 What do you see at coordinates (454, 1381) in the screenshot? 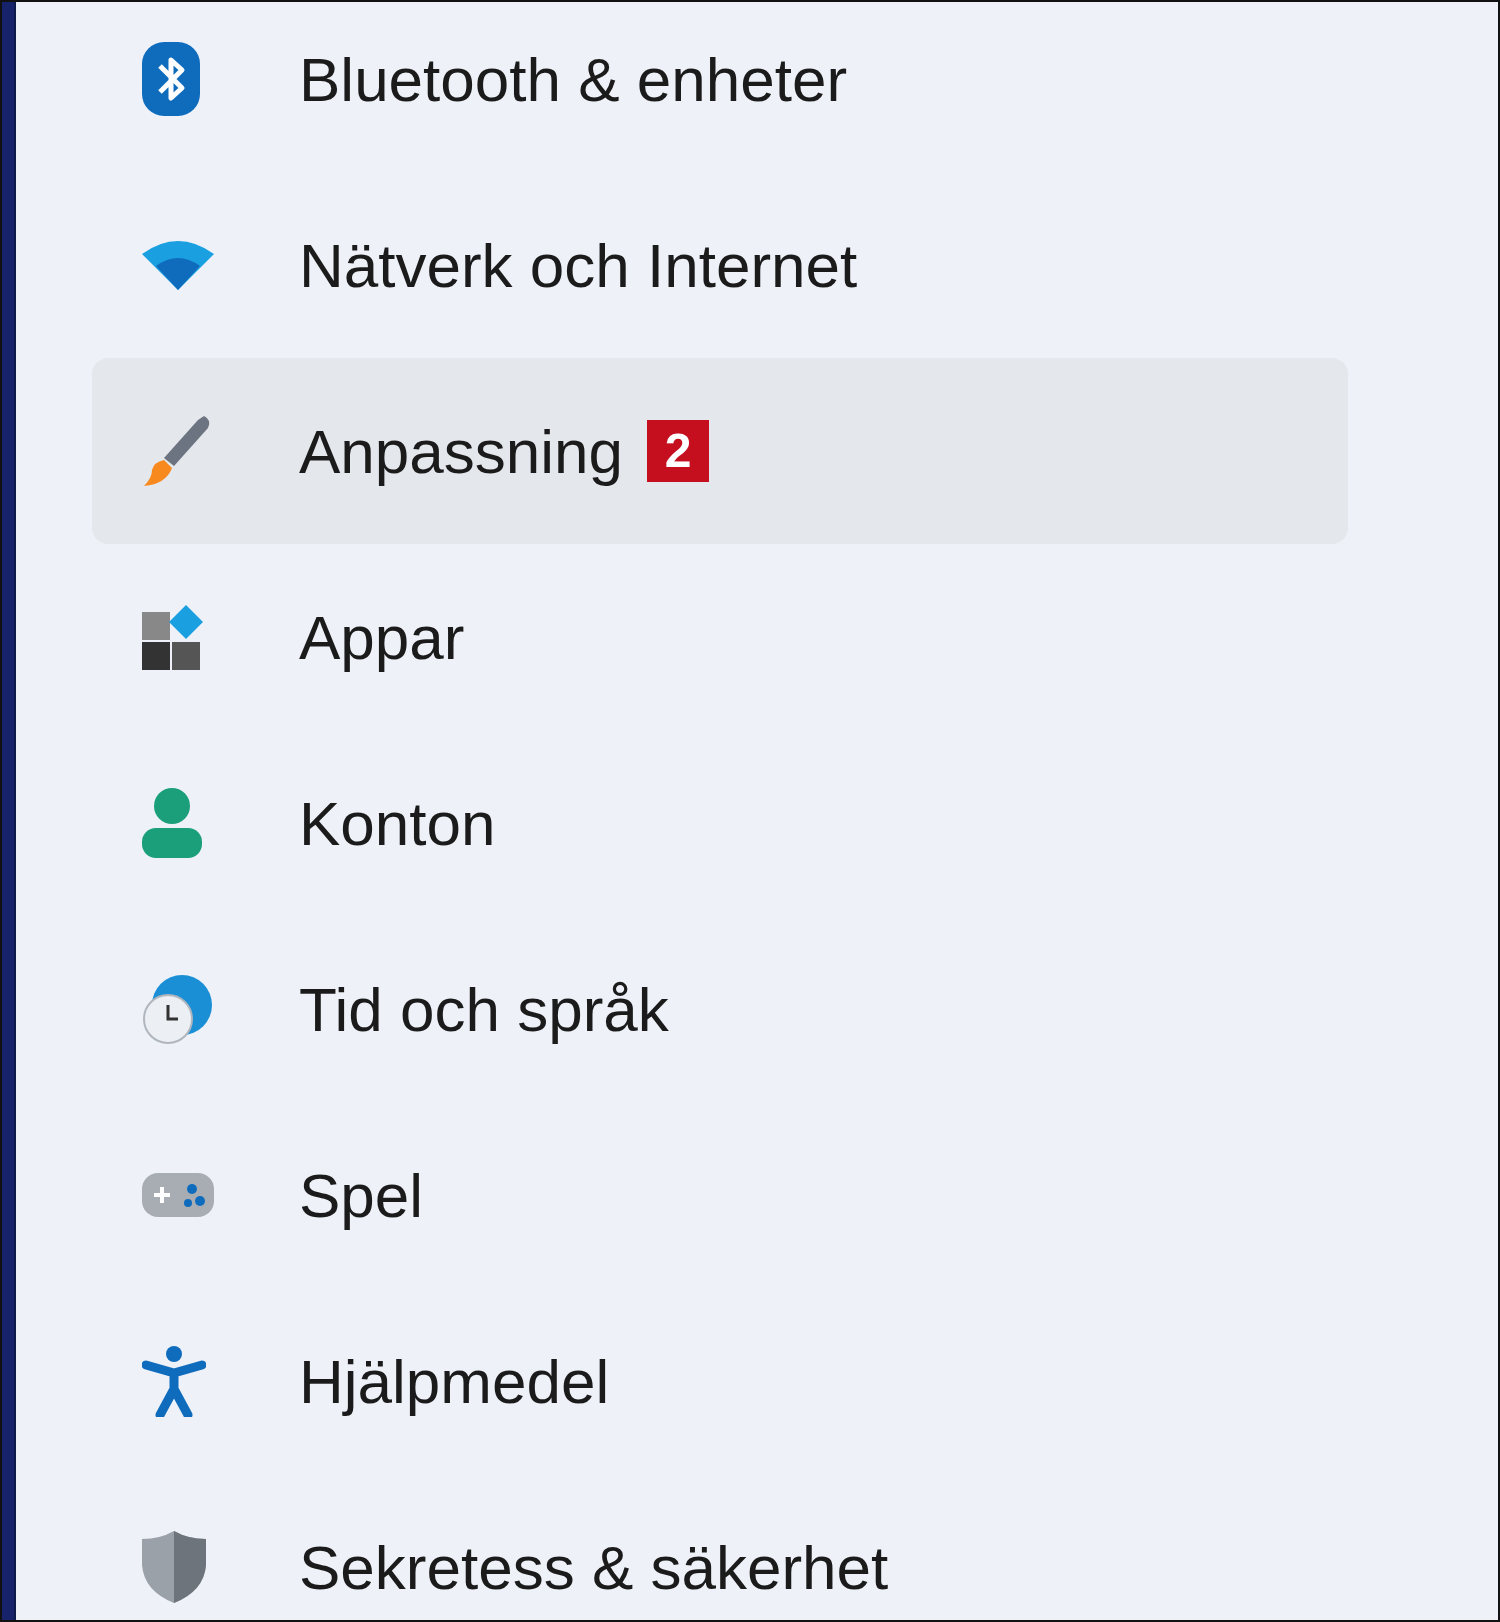
I see `nav-label: Hjälpmedel` at bounding box center [454, 1381].